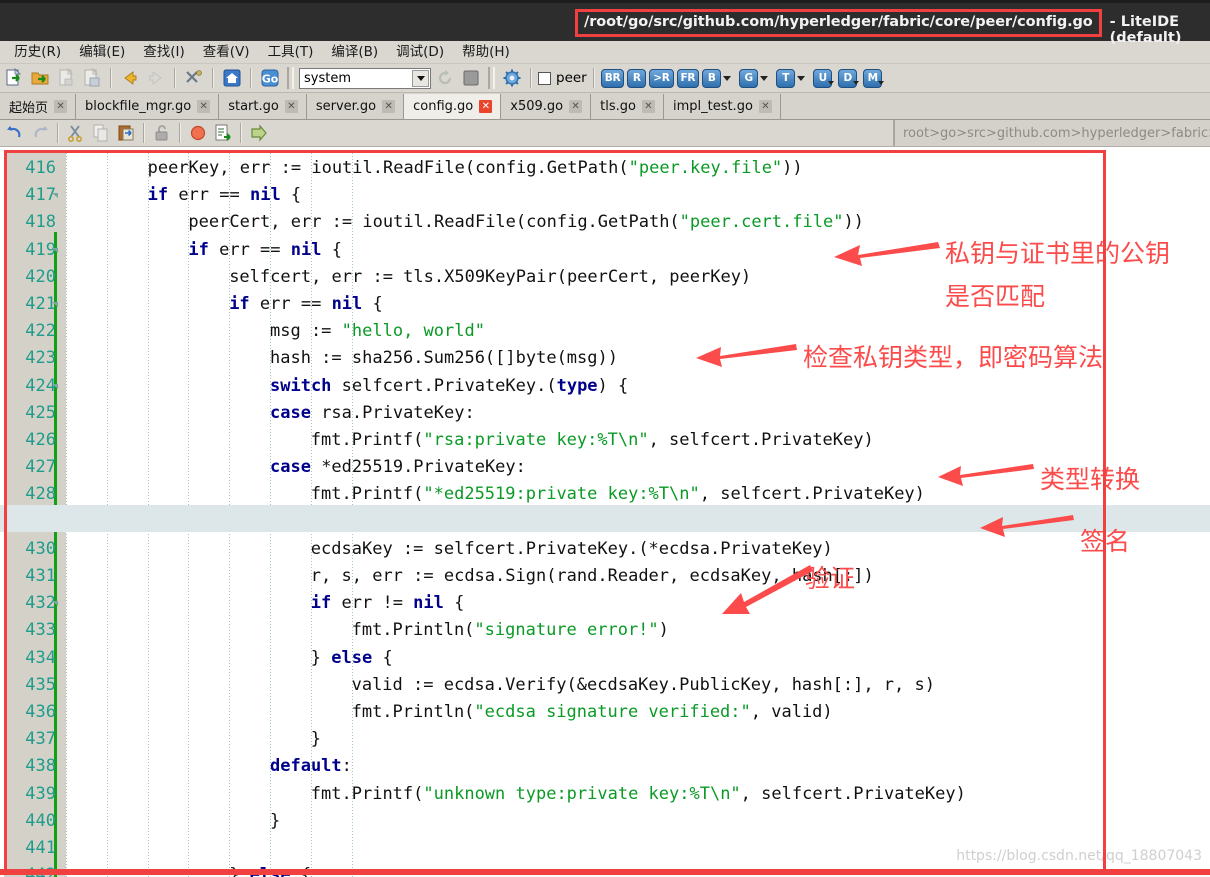  Describe the element at coordinates (688, 78) in the screenshot. I see `build-button-FR: FR` at that location.